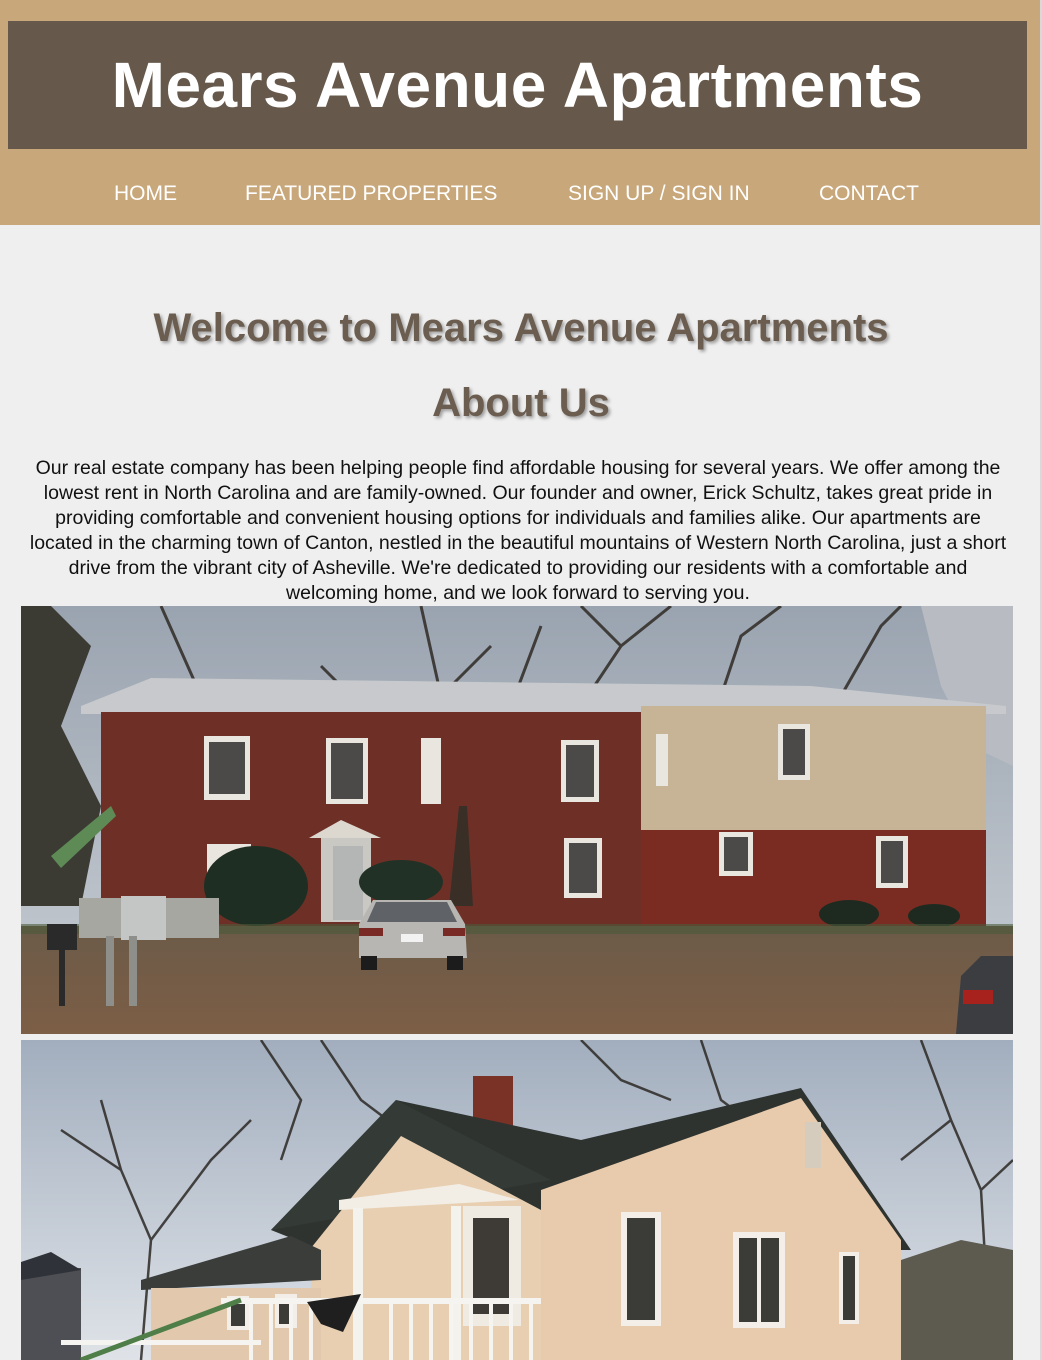 Image resolution: width=1042 pixels, height=1360 pixels. What do you see at coordinates (521, 403) in the screenshot?
I see `about-heading: About Us` at bounding box center [521, 403].